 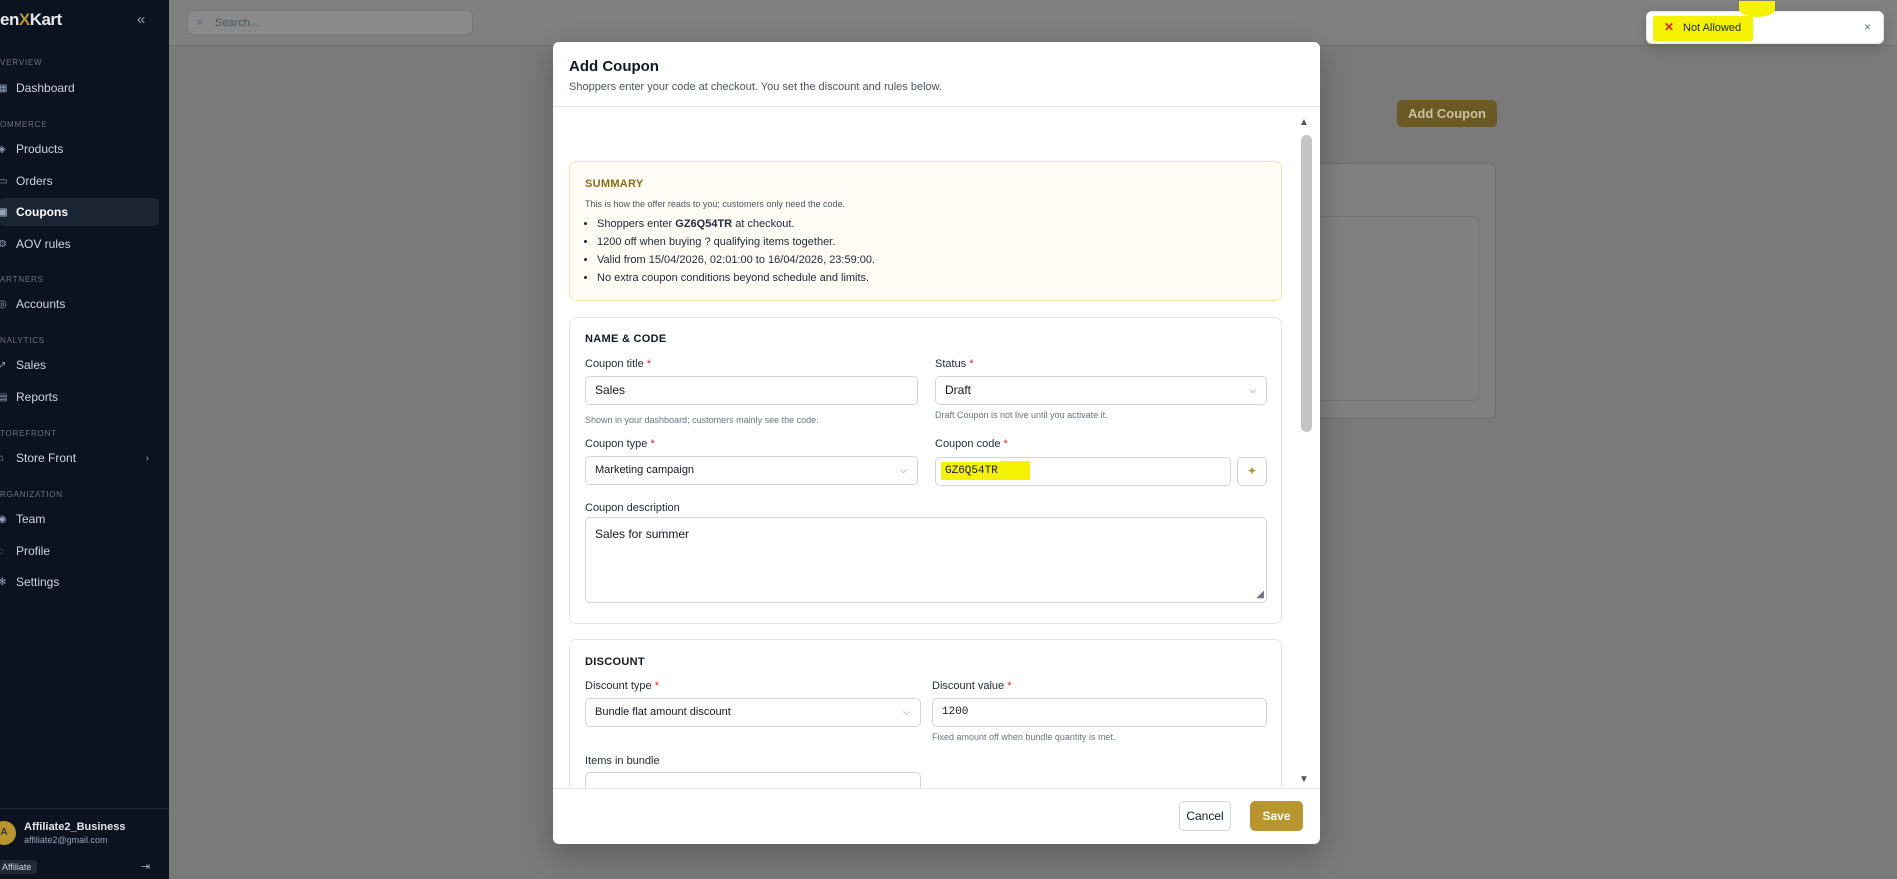 What do you see at coordinates (753, 712) in the screenshot?
I see `discount-type-select: Bundle flat amount discount ⌵` at bounding box center [753, 712].